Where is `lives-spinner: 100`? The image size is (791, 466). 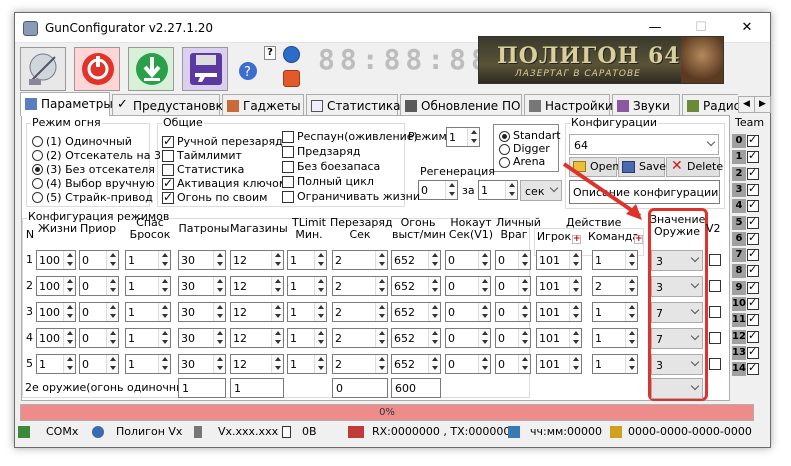
lives-spinner: 100 is located at coordinates (56, 338).